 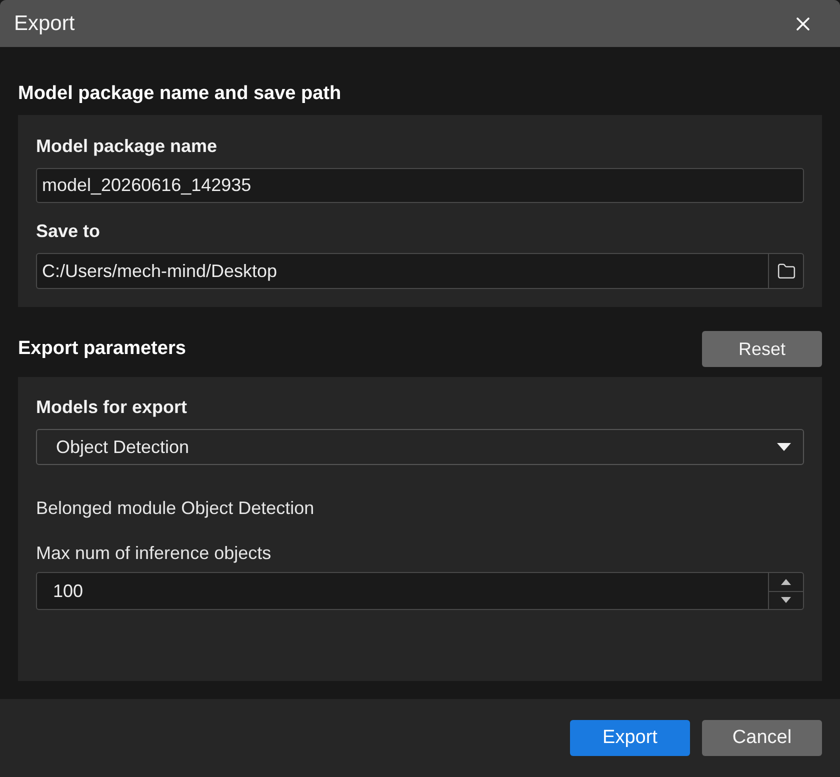 I want to click on model-select: Object Detection, so click(x=420, y=447).